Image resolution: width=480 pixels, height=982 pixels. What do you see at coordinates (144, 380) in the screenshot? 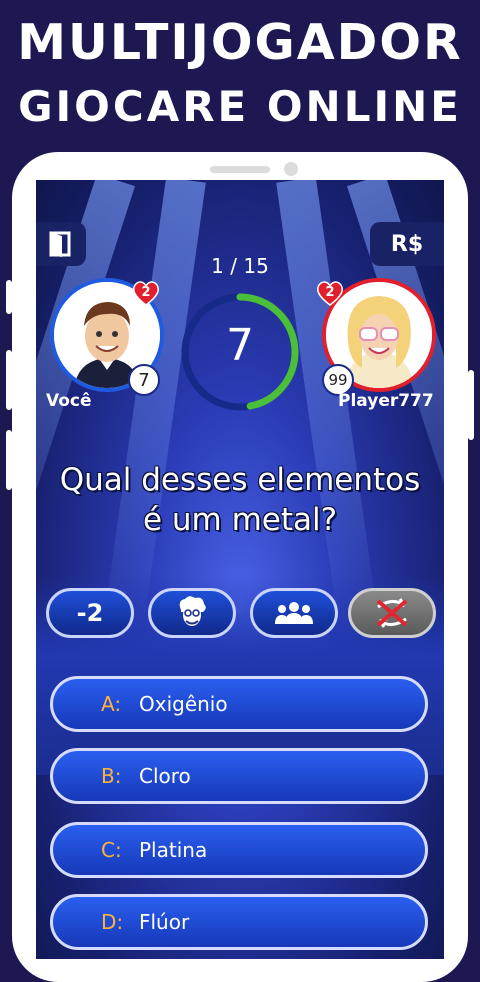
I see `player-score-you: 7` at bounding box center [144, 380].